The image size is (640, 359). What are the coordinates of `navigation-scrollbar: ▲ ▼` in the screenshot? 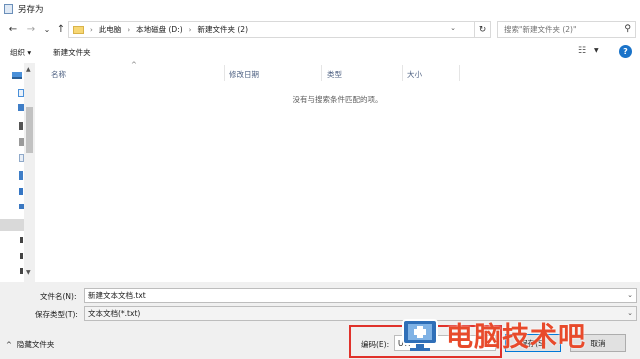 It's located at (29, 172).